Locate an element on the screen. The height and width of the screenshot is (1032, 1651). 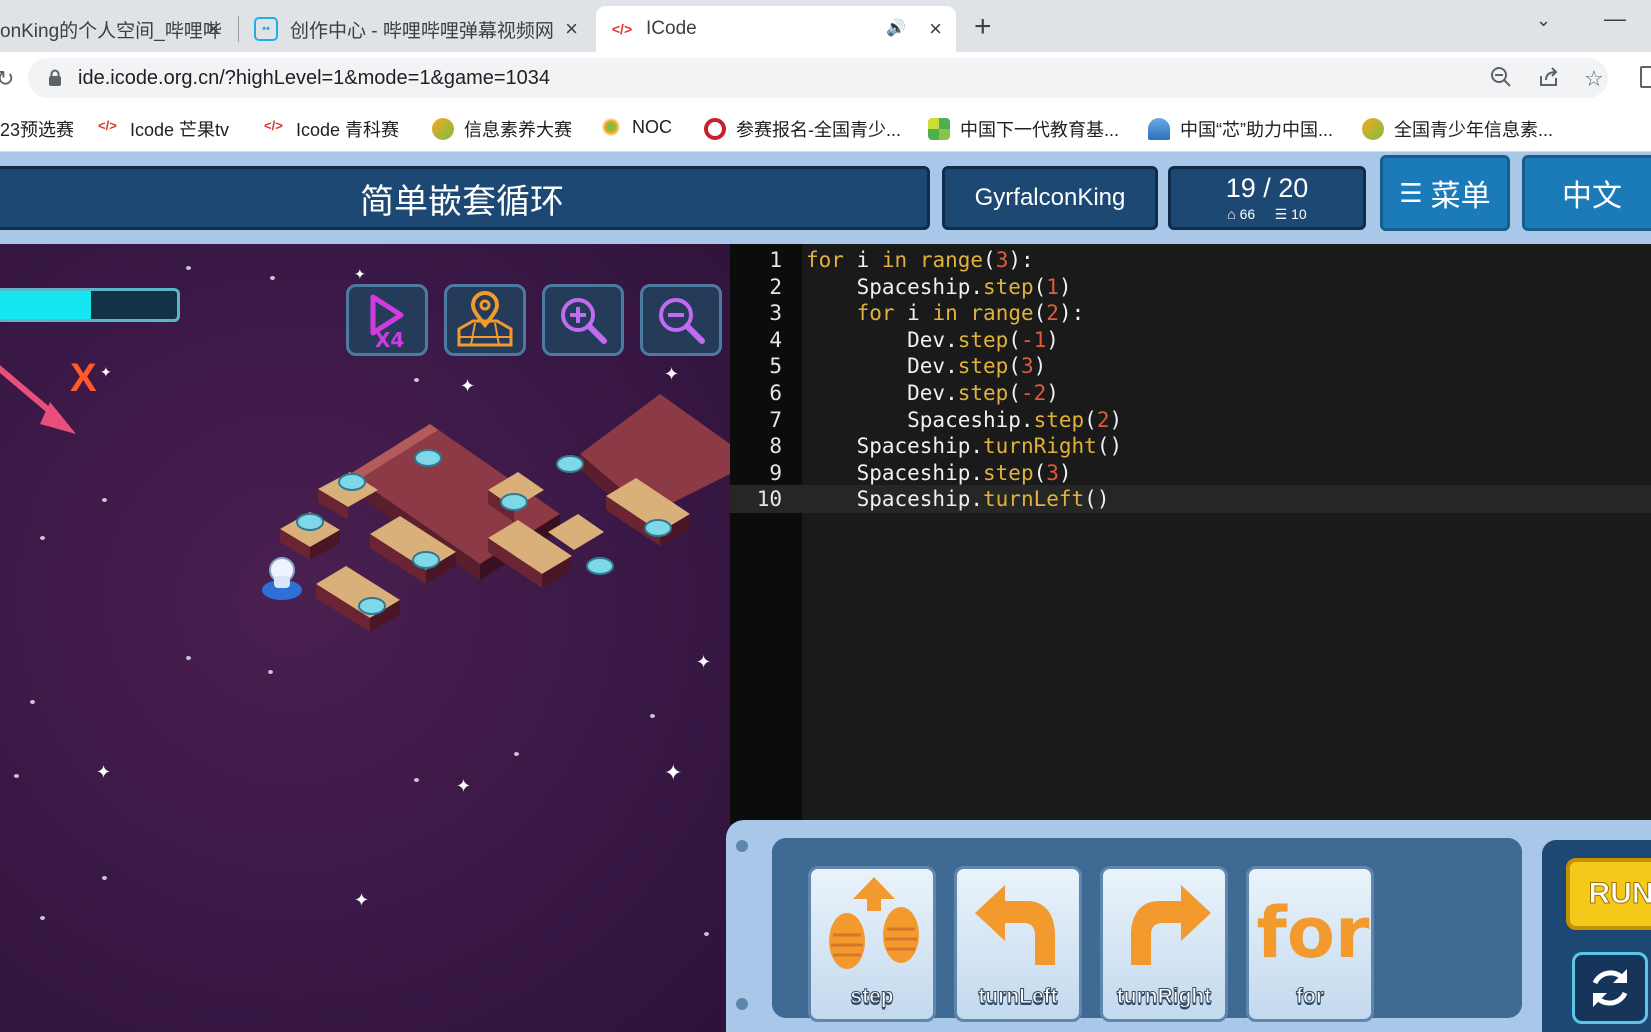
zoom-in-button is located at coordinates (583, 320).